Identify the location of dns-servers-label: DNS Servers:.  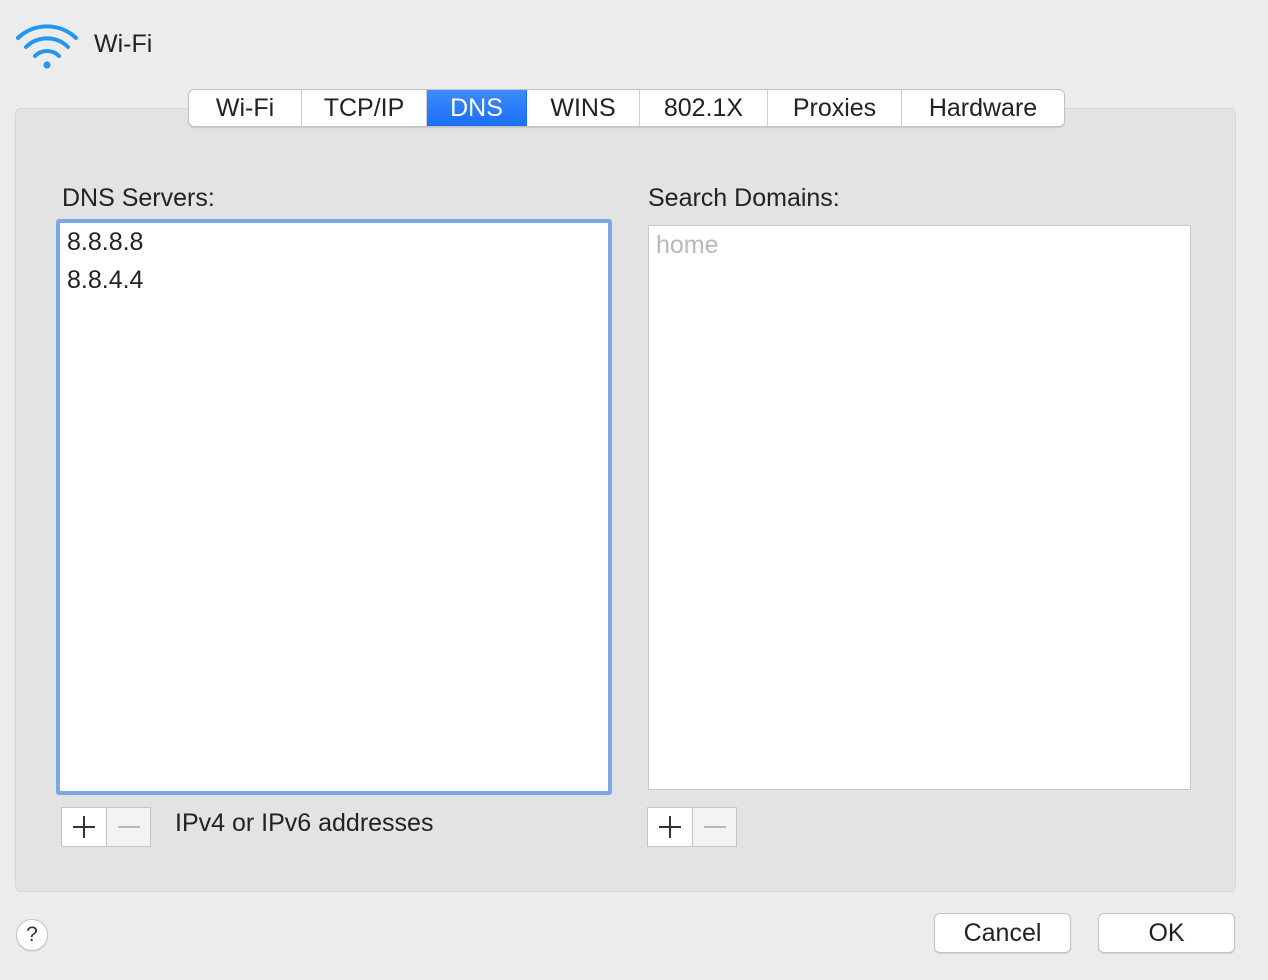
(138, 198).